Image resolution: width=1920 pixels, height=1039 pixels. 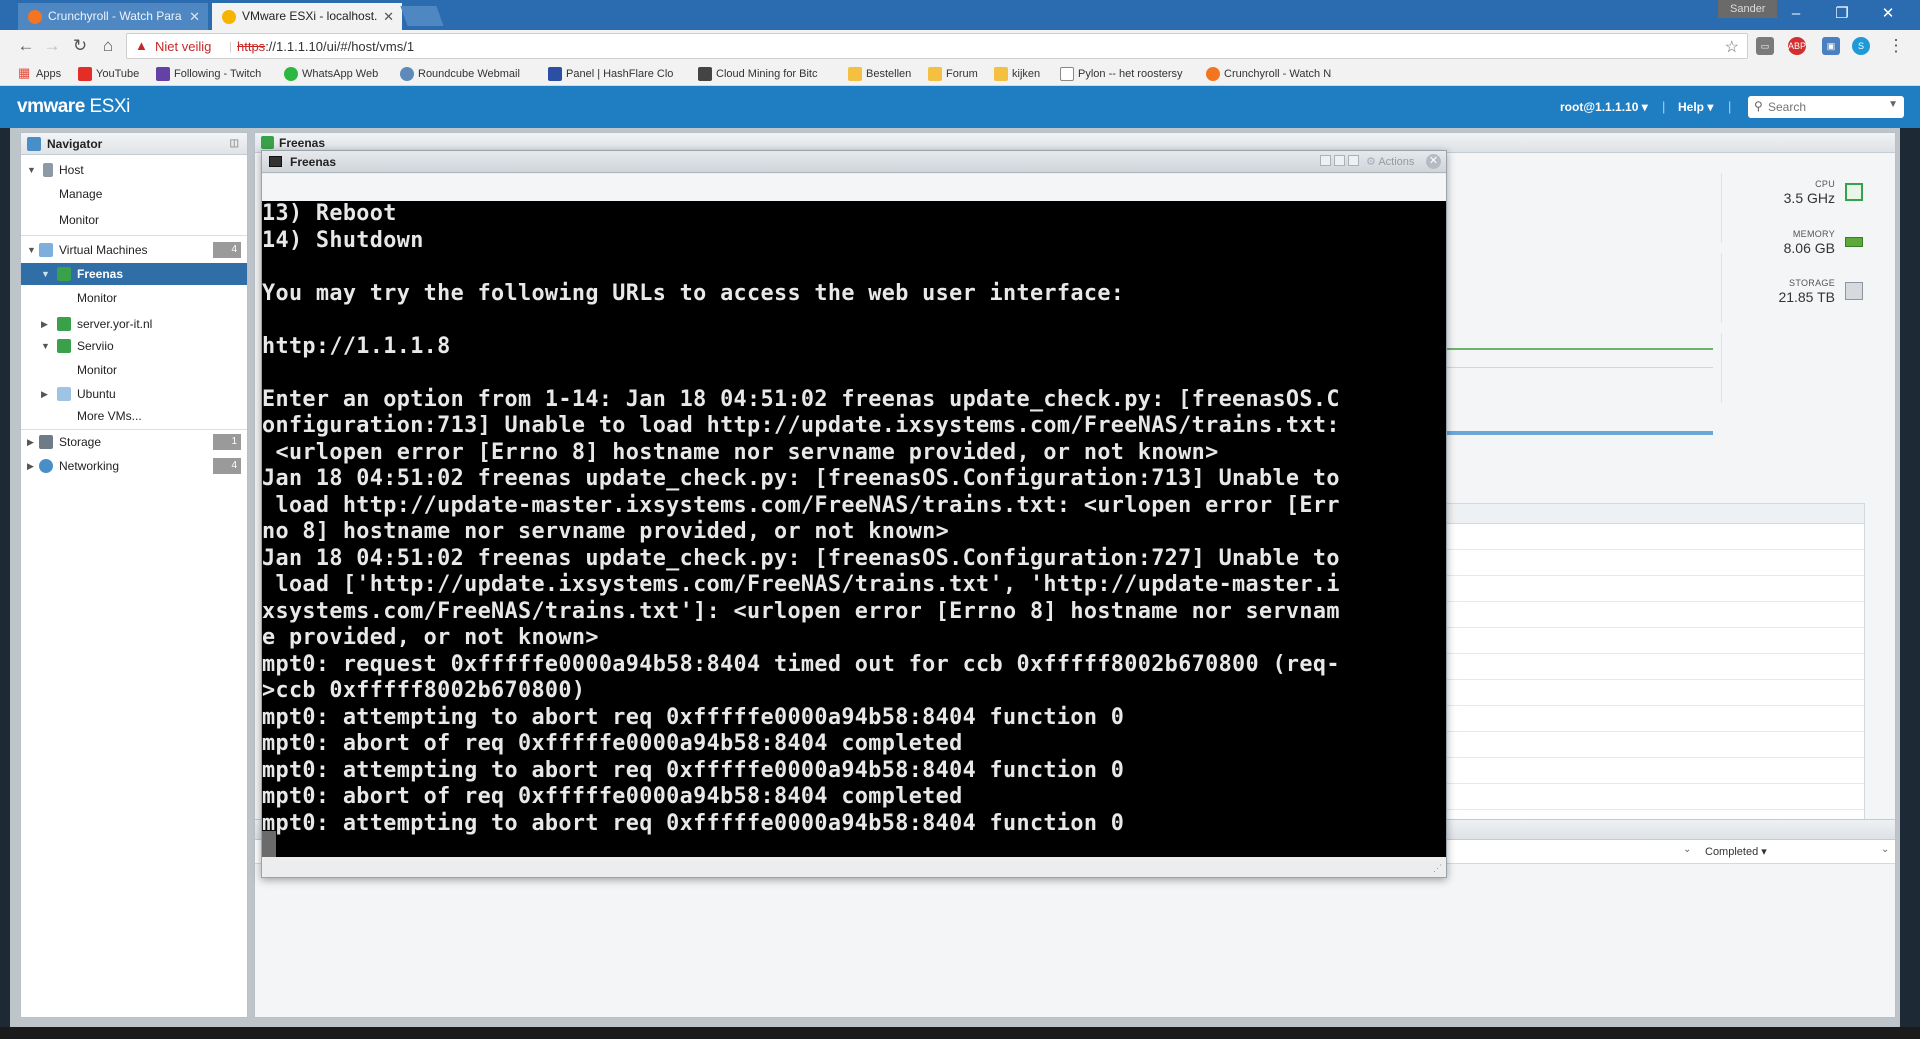 What do you see at coordinates (134, 394) in the screenshot?
I see `nav-vm-ubuntu: ▶ Ubuntu` at bounding box center [134, 394].